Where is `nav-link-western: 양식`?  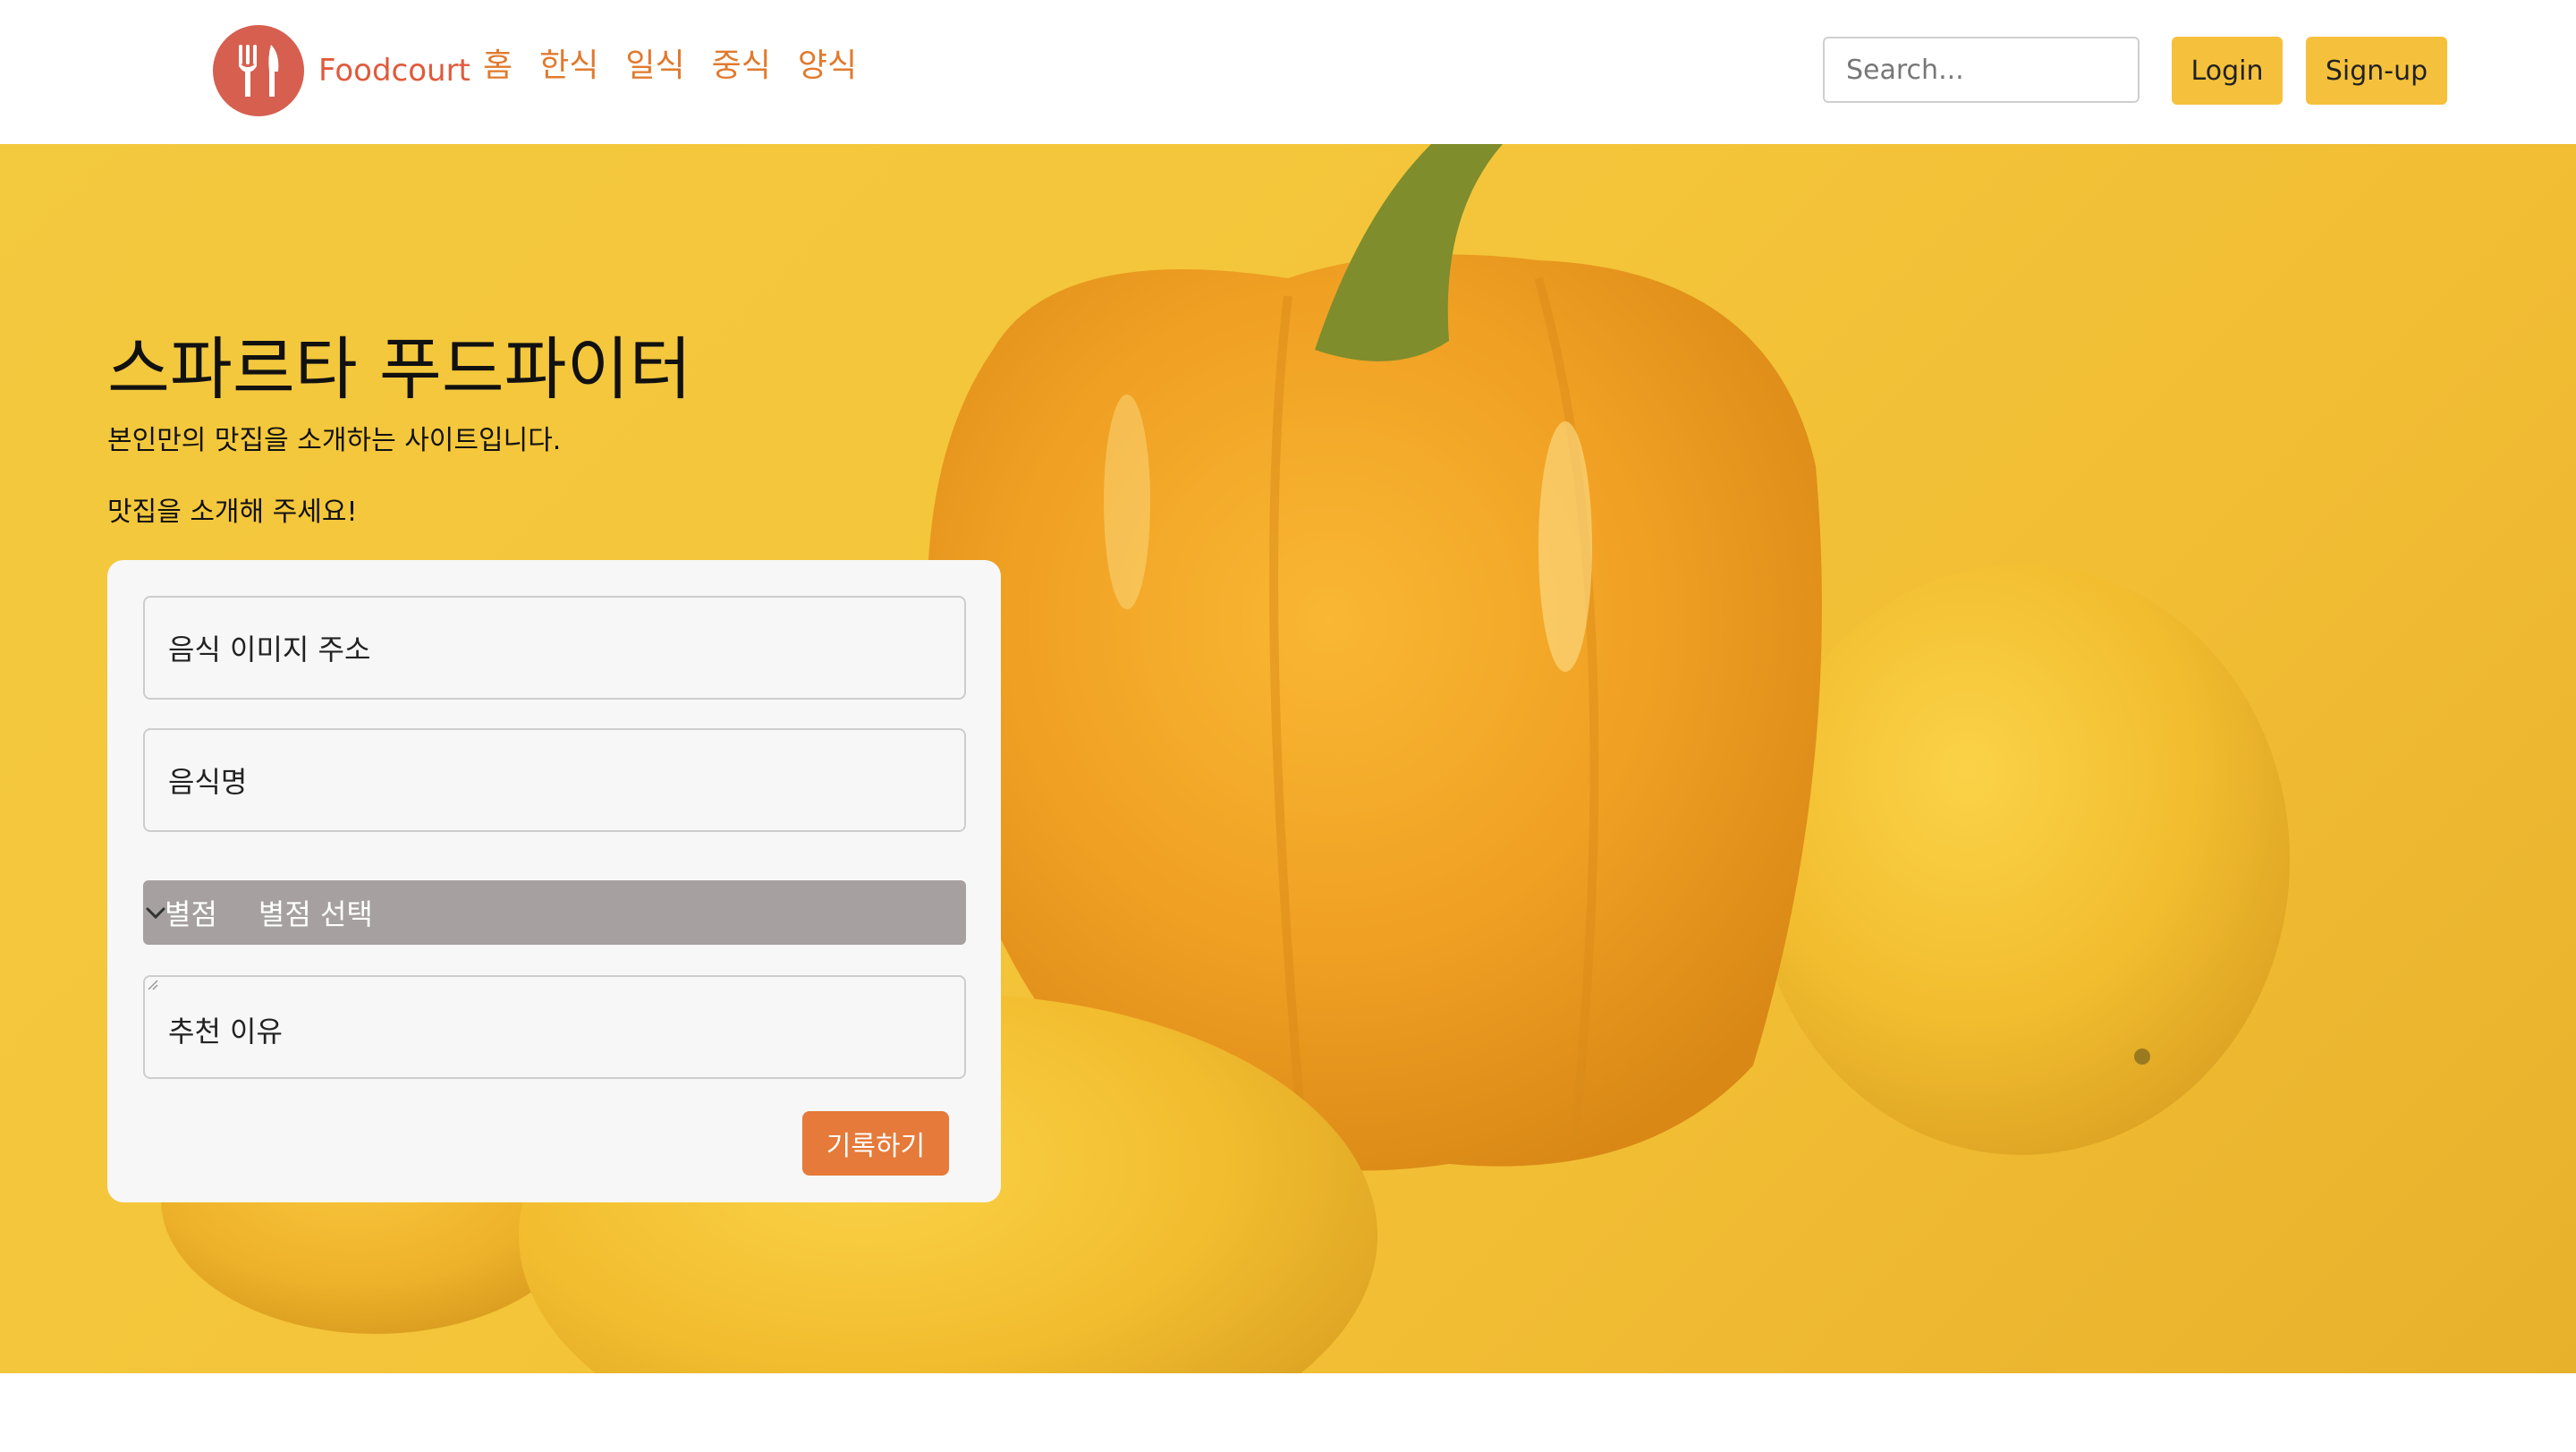 nav-link-western: 양식 is located at coordinates (827, 62).